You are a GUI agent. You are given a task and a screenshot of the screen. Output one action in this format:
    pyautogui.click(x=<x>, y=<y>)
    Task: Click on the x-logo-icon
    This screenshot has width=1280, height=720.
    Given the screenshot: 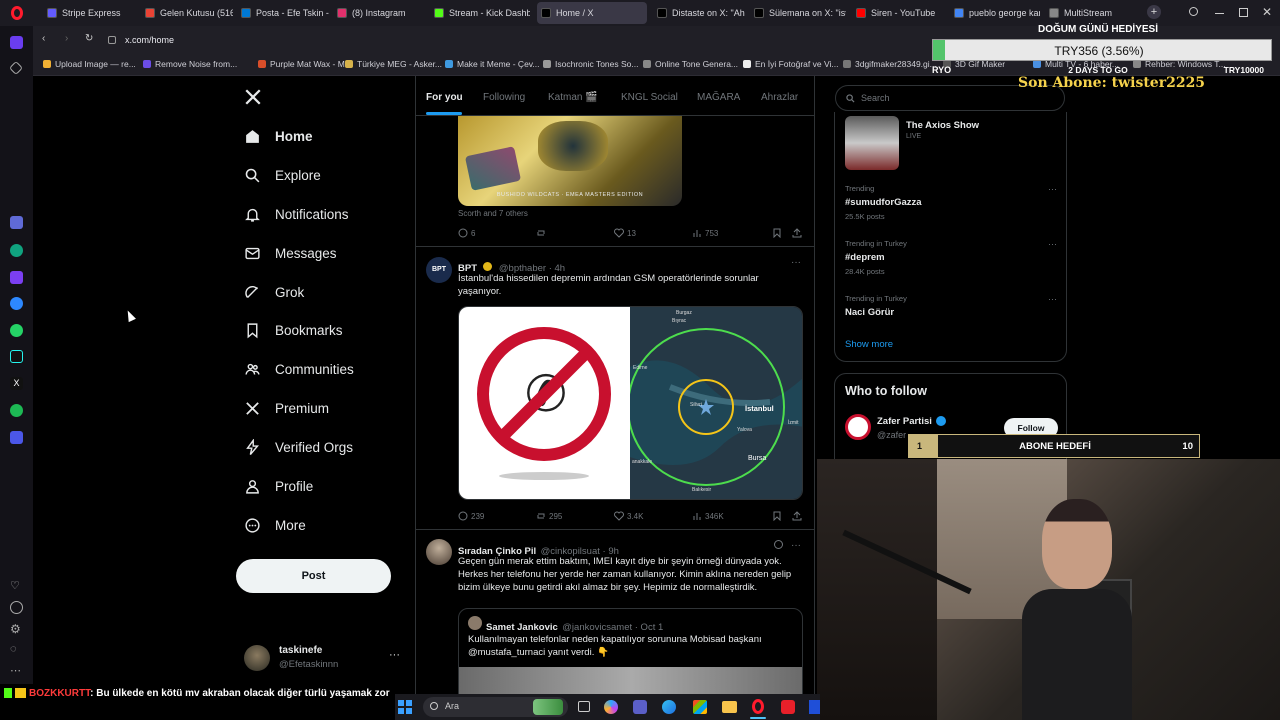 What is the action you would take?
    pyautogui.click(x=253, y=99)
    